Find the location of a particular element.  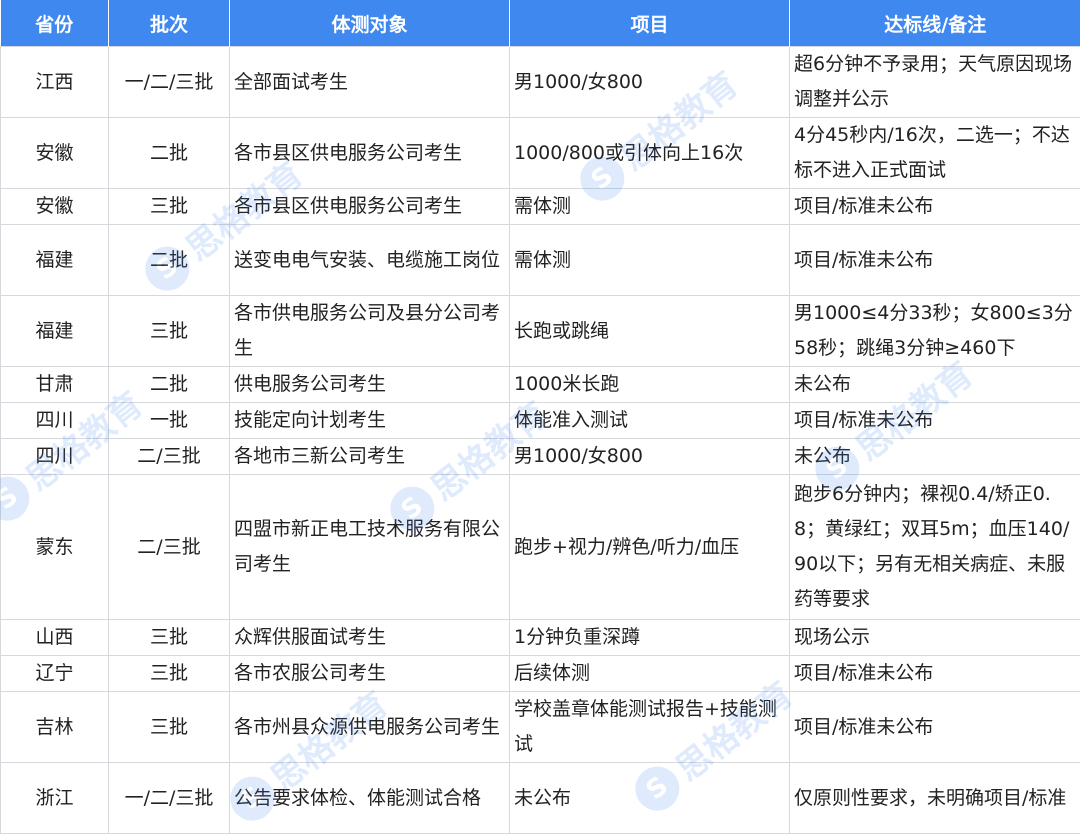

item-cell: 跑步+视力/辨色/听力/血压 is located at coordinates (649, 547).